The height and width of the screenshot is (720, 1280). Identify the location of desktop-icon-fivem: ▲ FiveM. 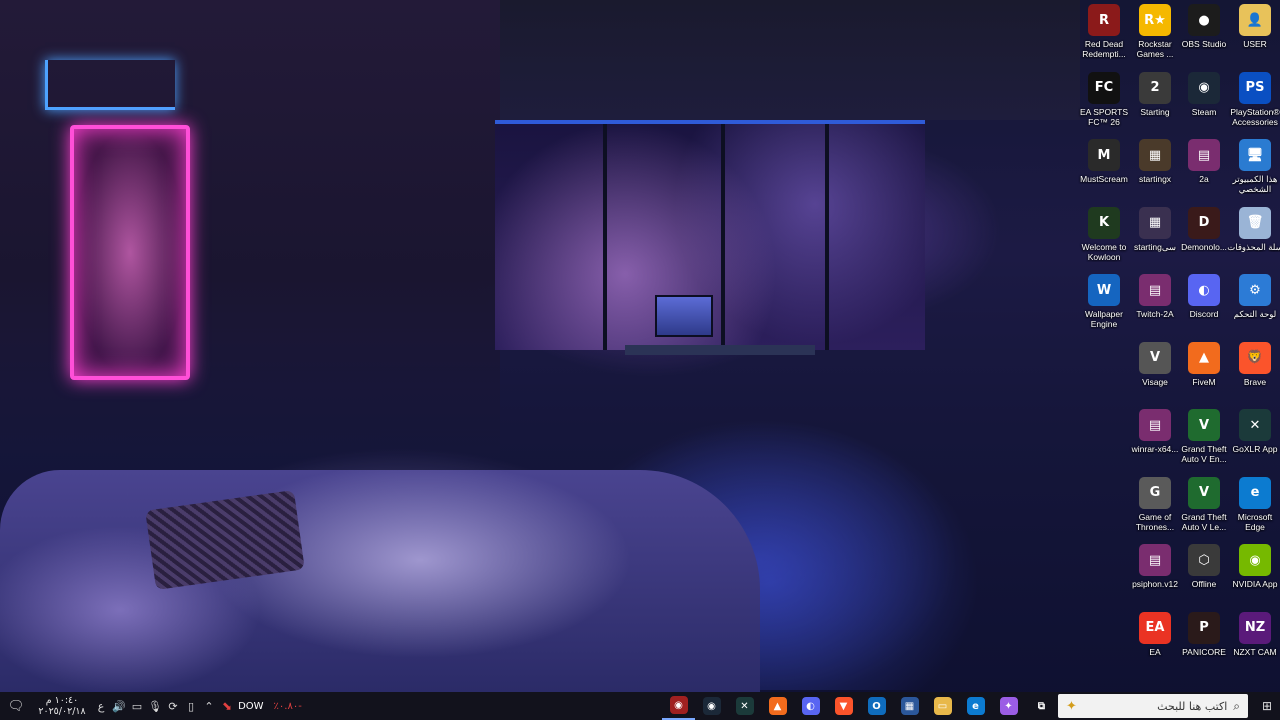
(1204, 373).